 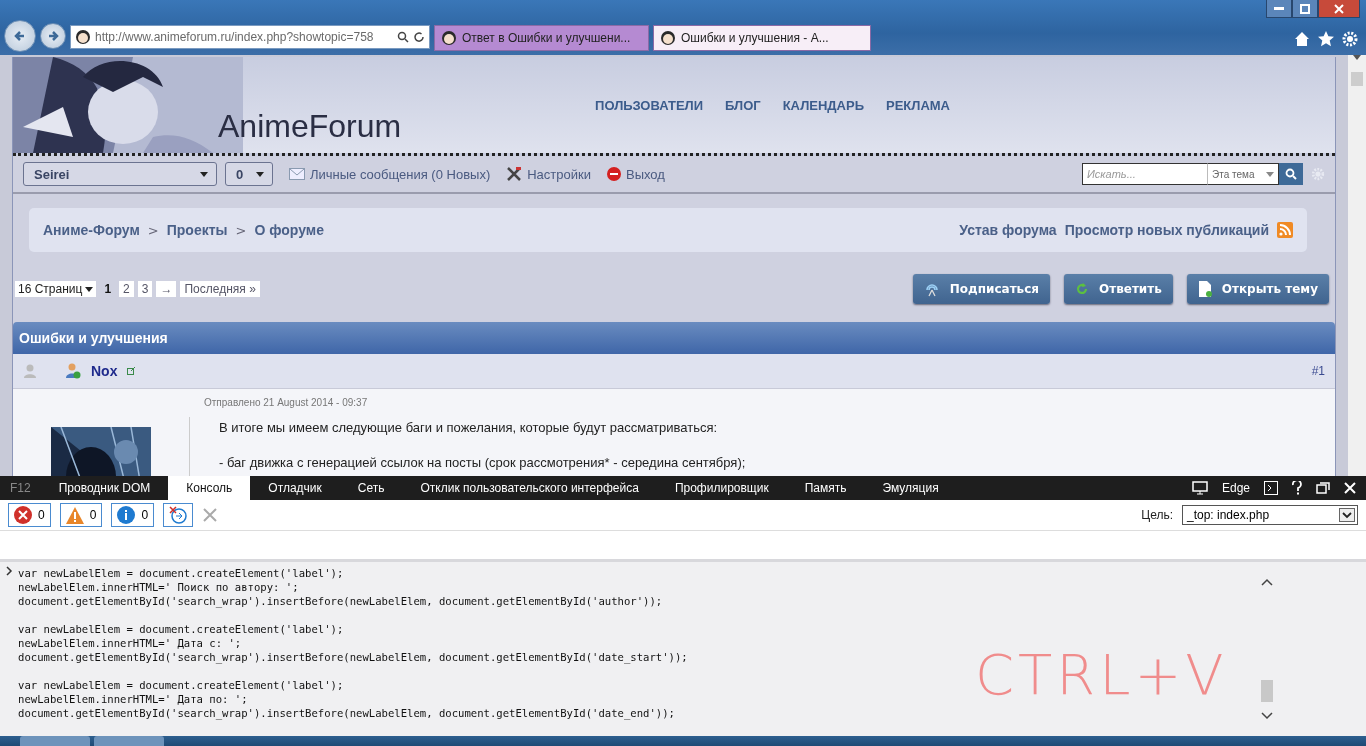 I want to click on home-icon, so click(x=1302, y=39).